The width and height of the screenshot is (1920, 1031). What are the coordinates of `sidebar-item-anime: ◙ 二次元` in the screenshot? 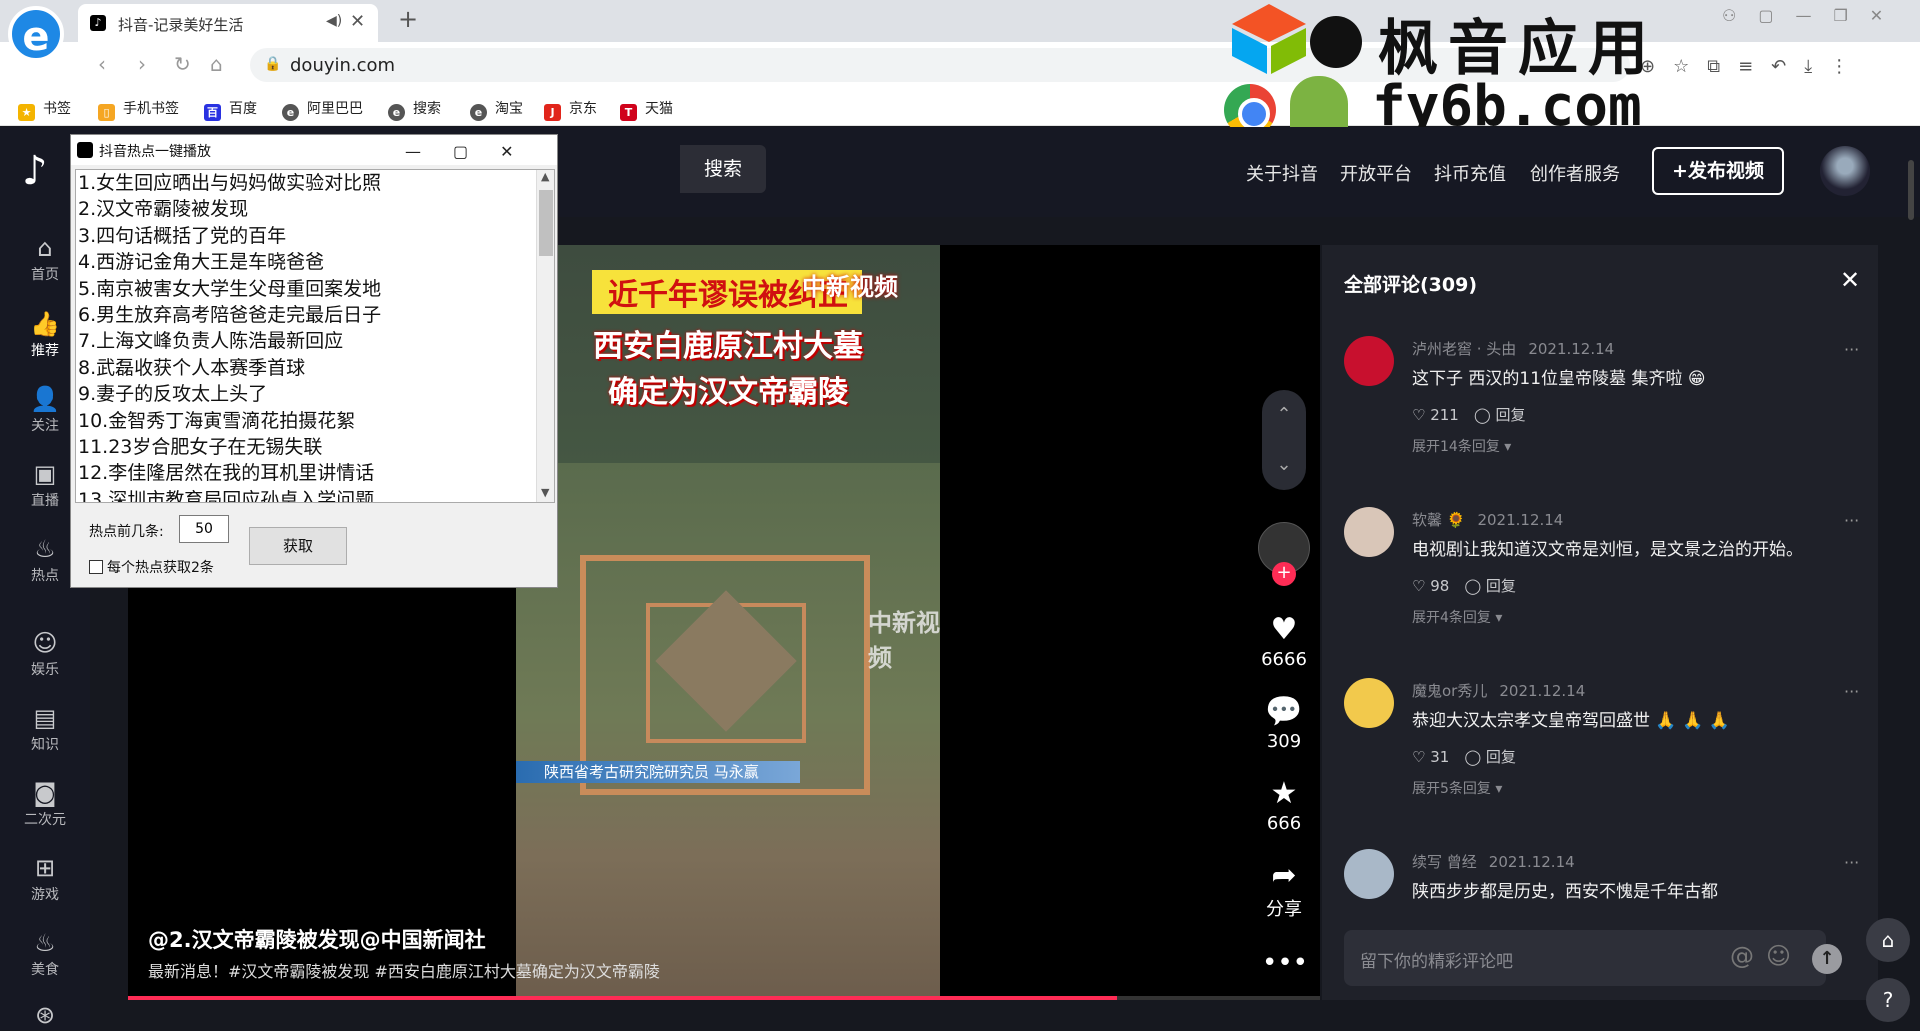 It's located at (45, 804).